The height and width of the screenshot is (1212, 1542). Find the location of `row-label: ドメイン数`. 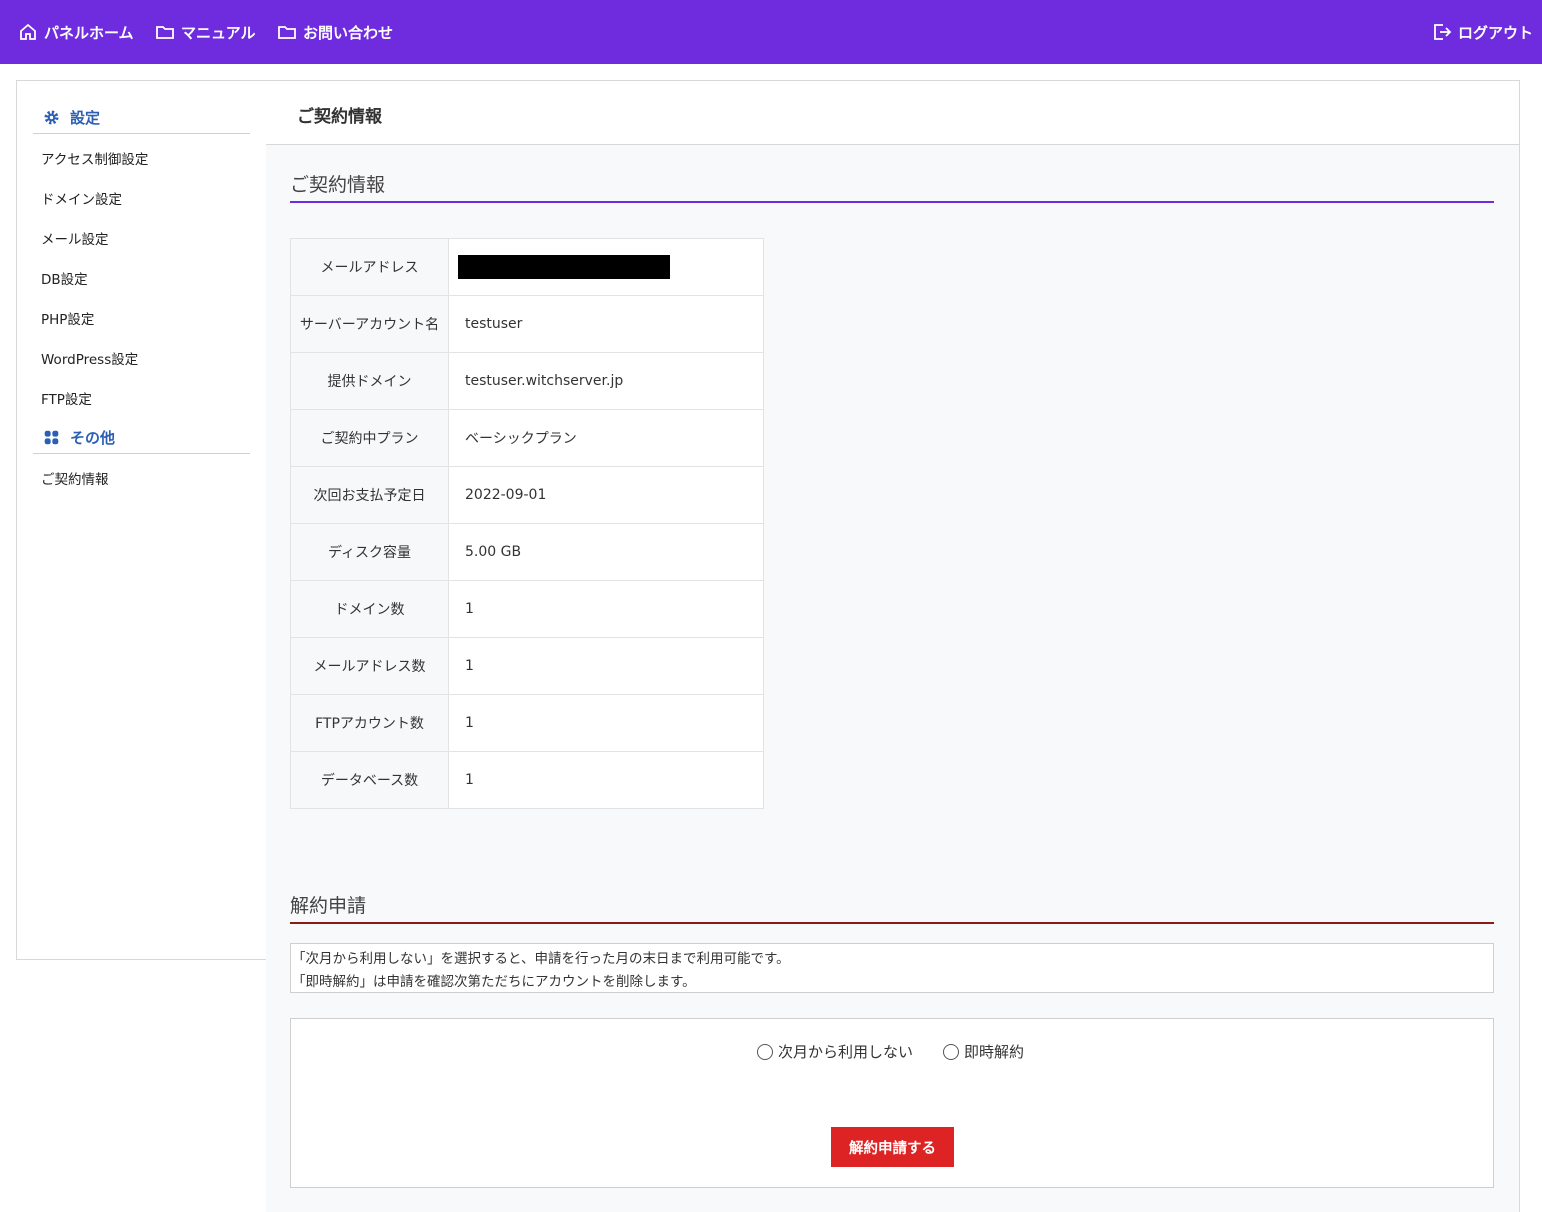

row-label: ドメイン数 is located at coordinates (369, 609).